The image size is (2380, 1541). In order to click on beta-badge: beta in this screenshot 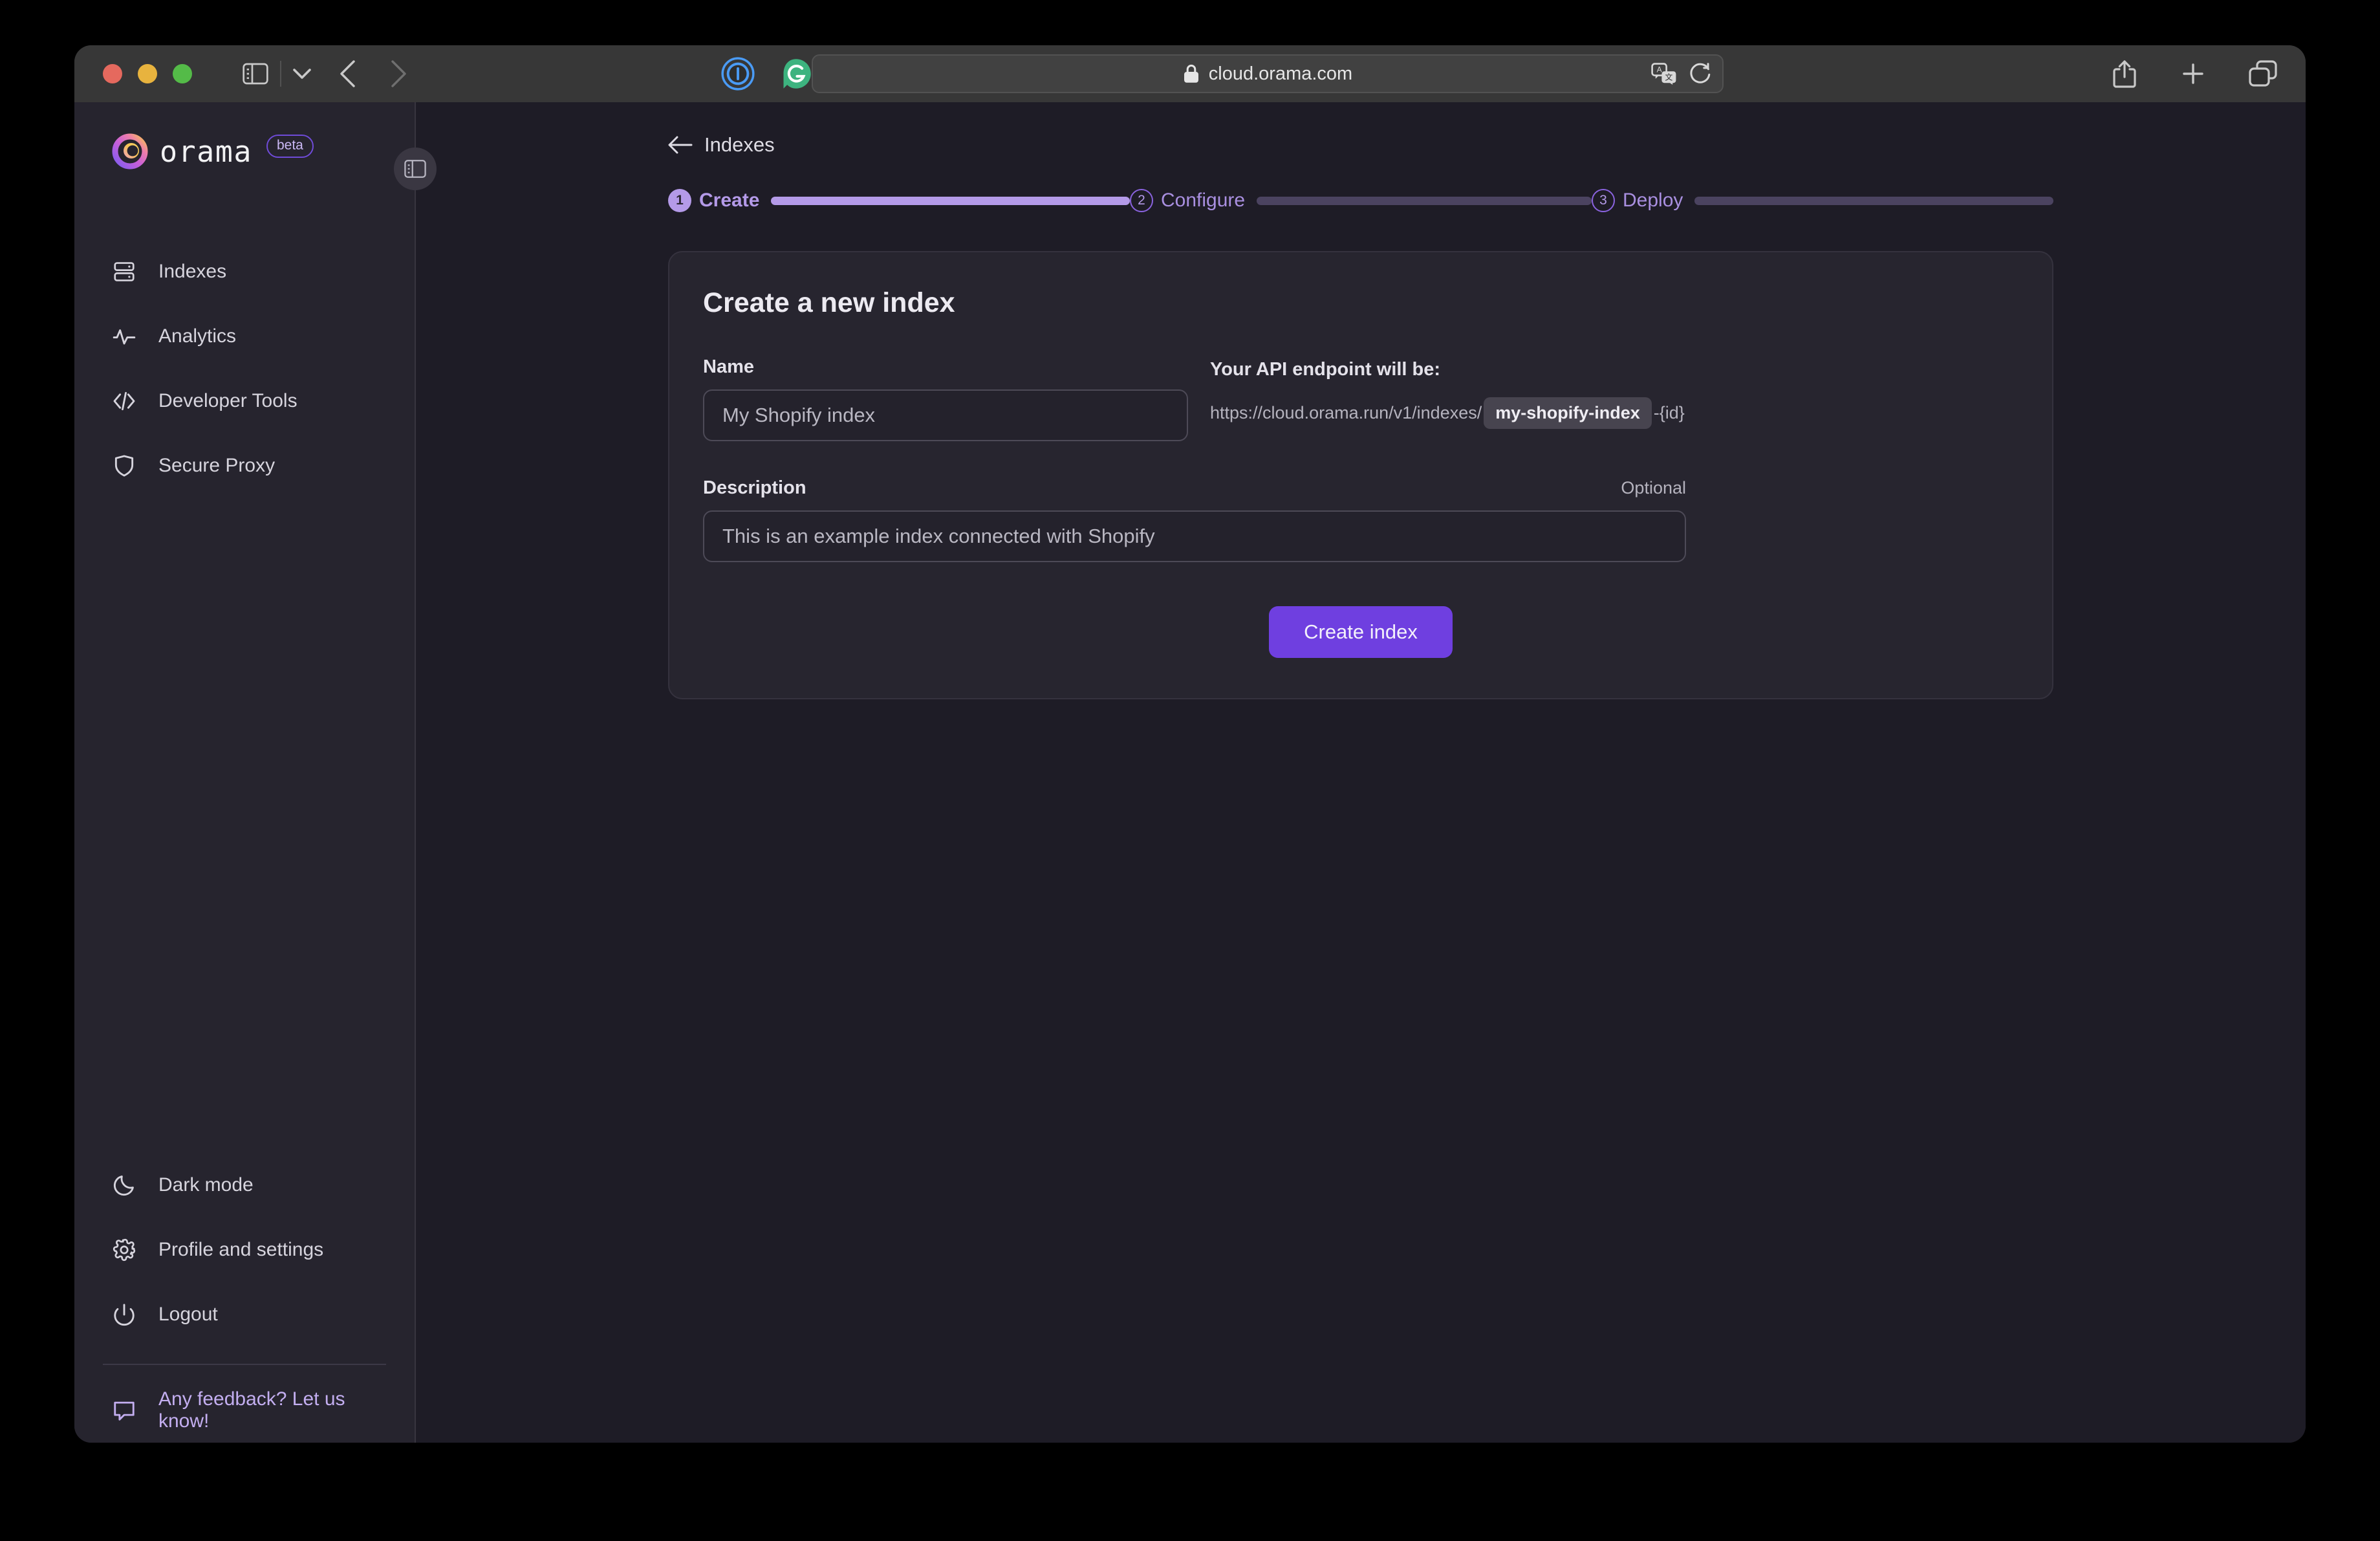, I will do `click(290, 146)`.